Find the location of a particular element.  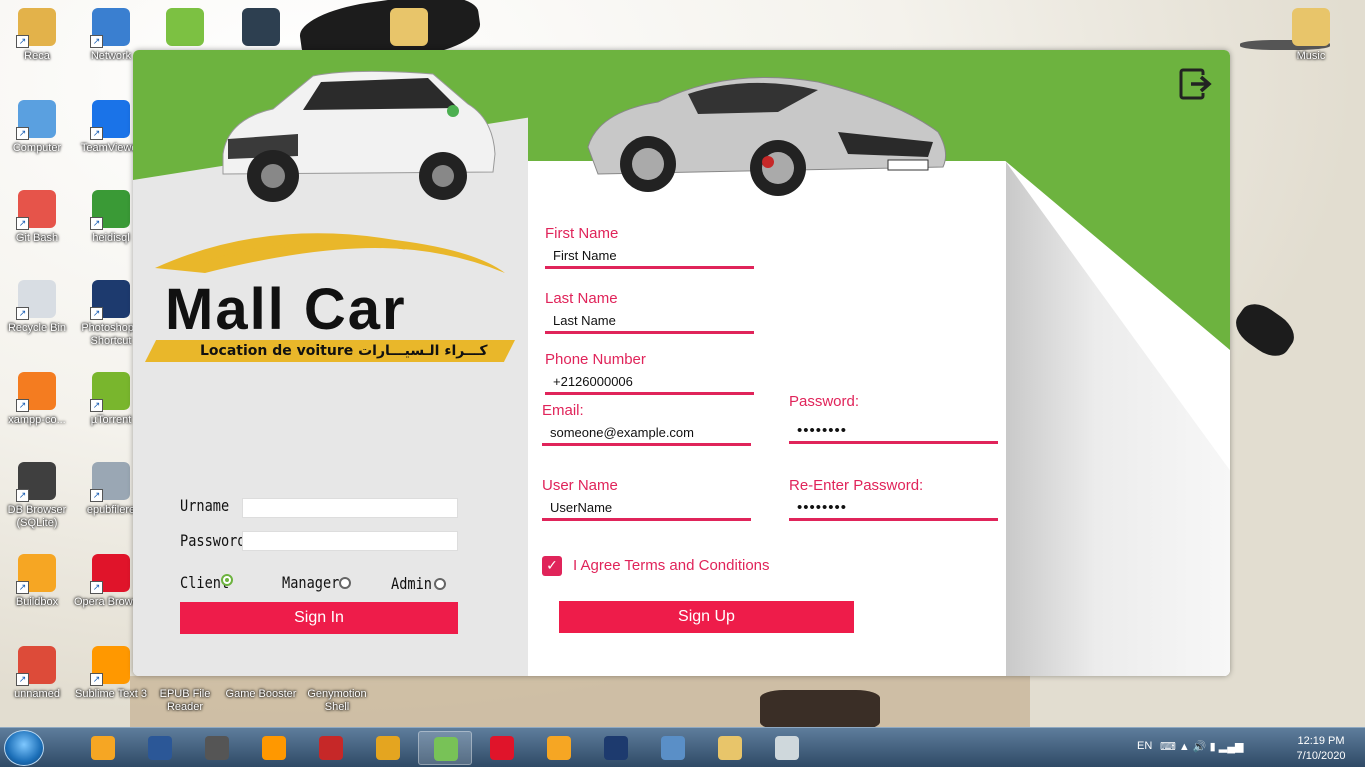

taskbar-desktop-app-button is located at coordinates (787, 748).